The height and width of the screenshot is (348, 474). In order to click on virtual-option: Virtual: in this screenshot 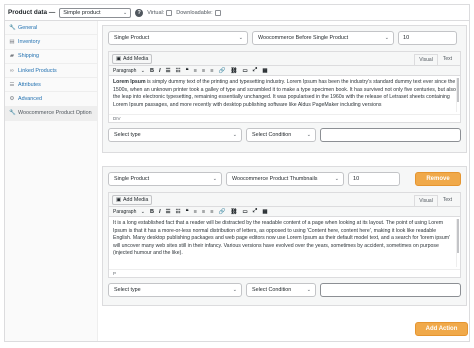, I will do `click(160, 12)`.